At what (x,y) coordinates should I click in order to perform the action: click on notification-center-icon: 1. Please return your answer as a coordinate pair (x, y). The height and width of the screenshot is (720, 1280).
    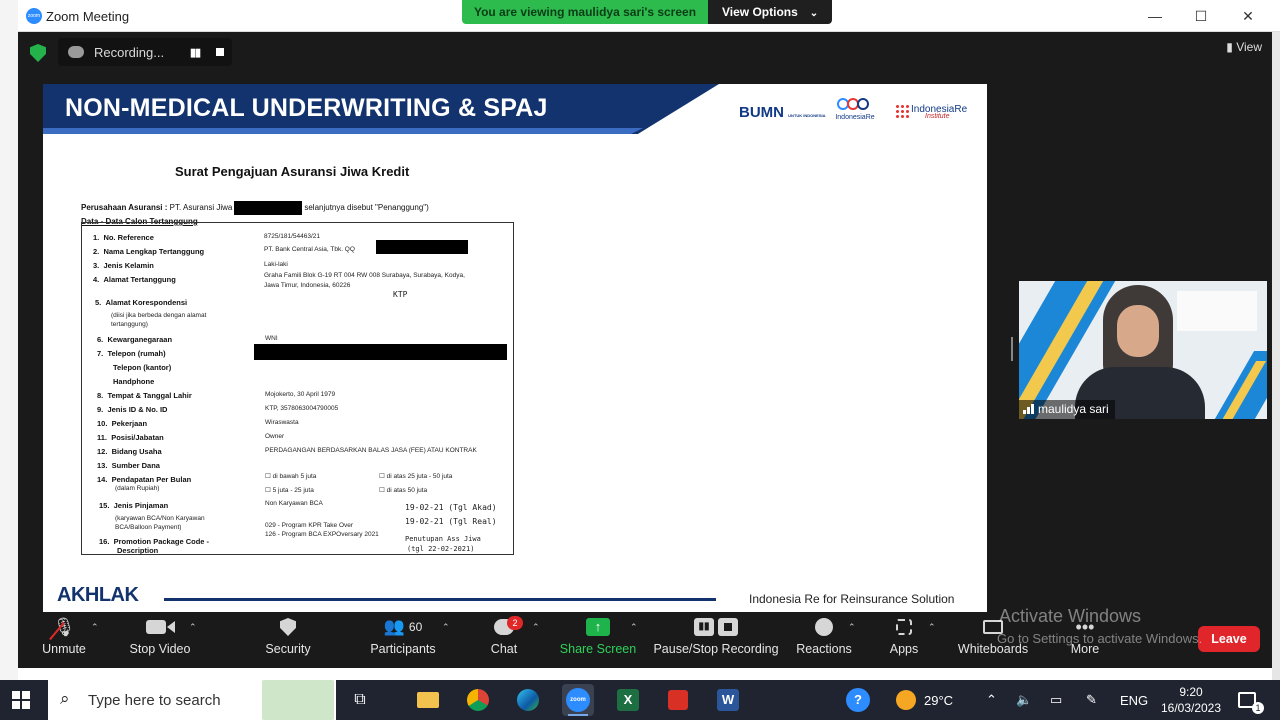
    Looking at the image, I should click on (1251, 700).